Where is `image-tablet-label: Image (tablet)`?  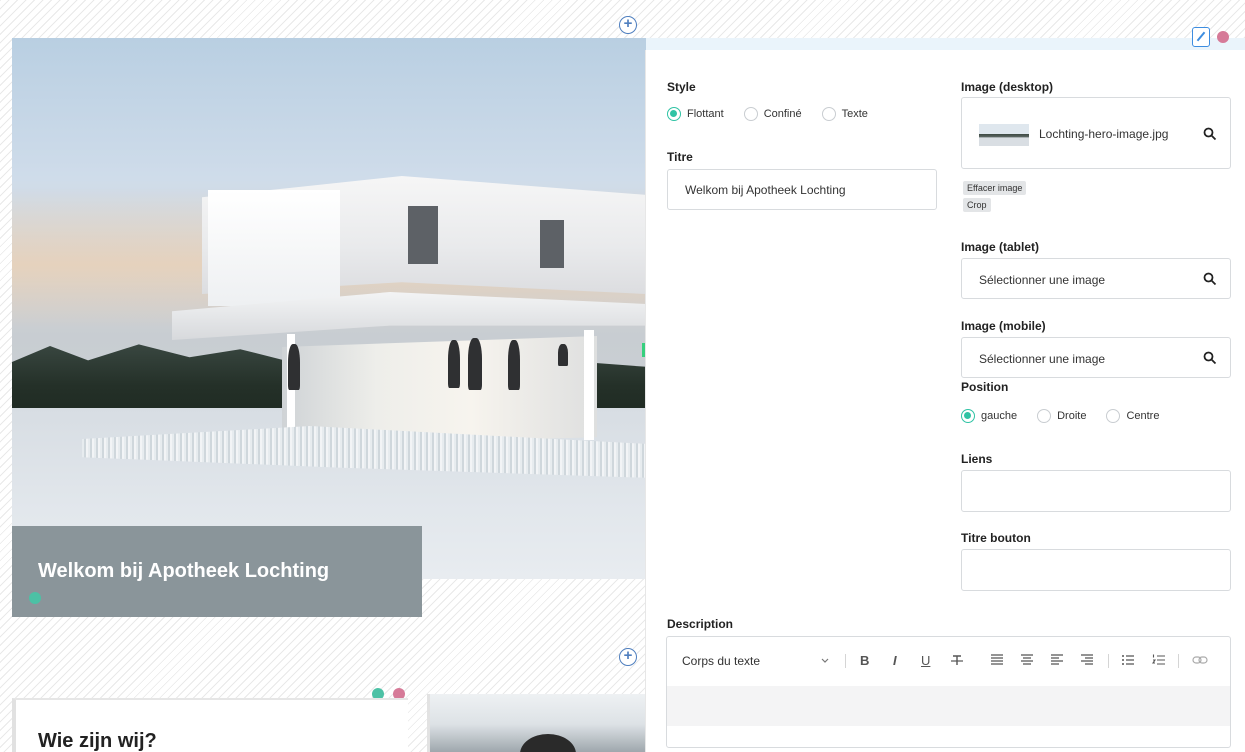
image-tablet-label: Image (tablet) is located at coordinates (1000, 247).